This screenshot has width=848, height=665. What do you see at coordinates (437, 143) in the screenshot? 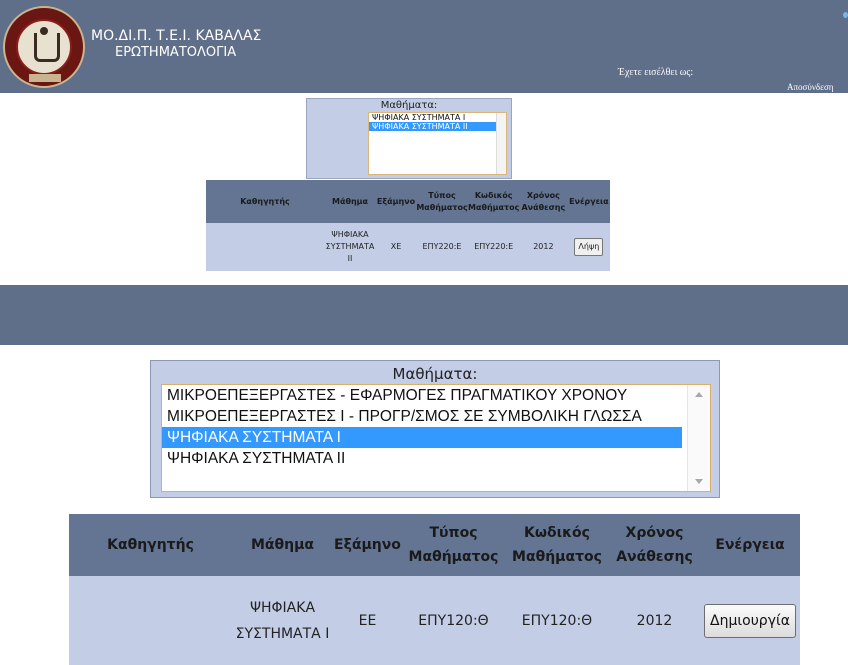
I see `courses-listbox: ΨΗΦΙΑΚΑ ΣΥΣΤΗΜΑΤΑ Ι ΨΗΦΙΑΚΑ ΣΥΣΤΗΜΑΤΑ ΙΙ` at bounding box center [437, 143].